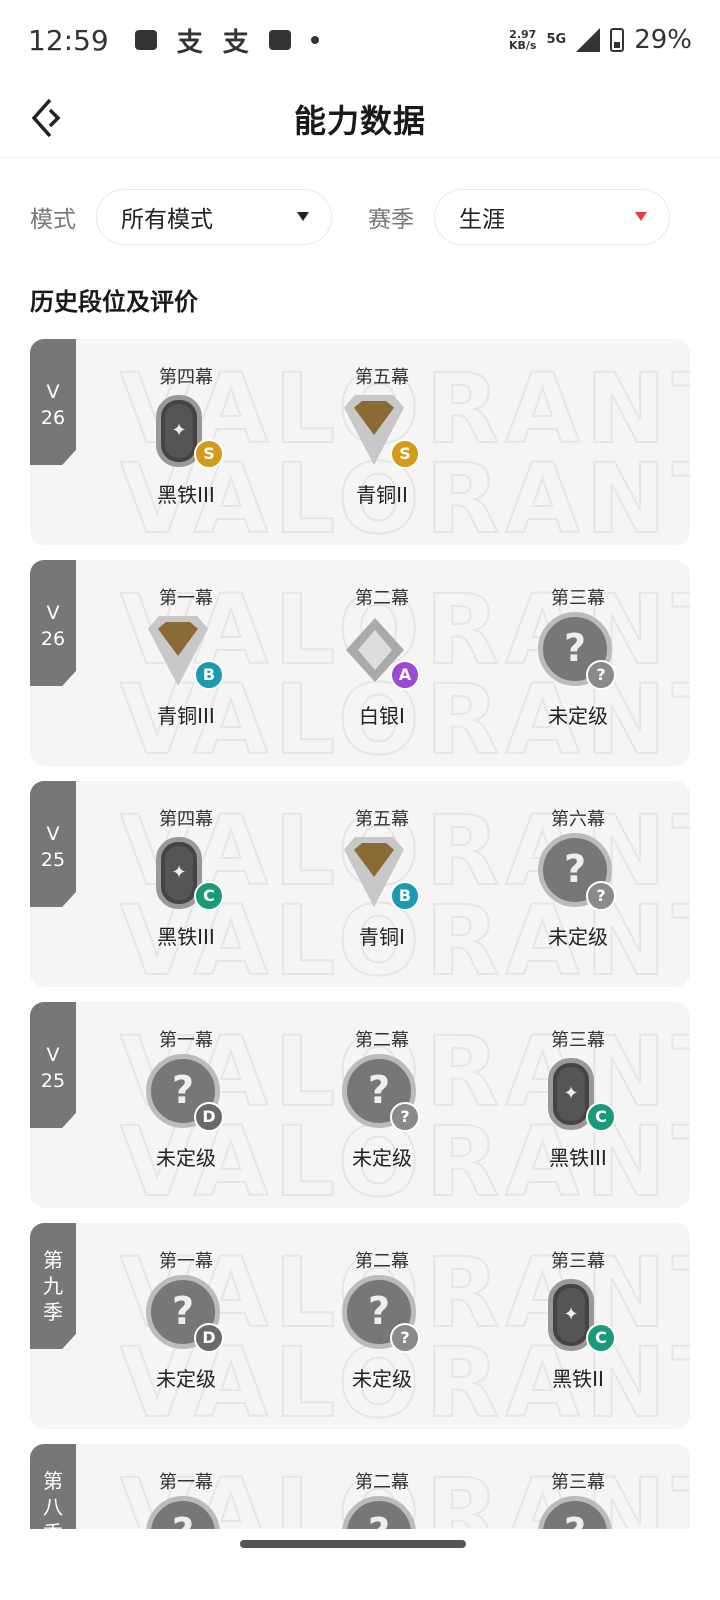 This screenshot has height=1600, width=720. I want to click on season-card: VALORANTVALORANTV26第四幕S黑铁III第五幕S青铜II, so click(360, 442).